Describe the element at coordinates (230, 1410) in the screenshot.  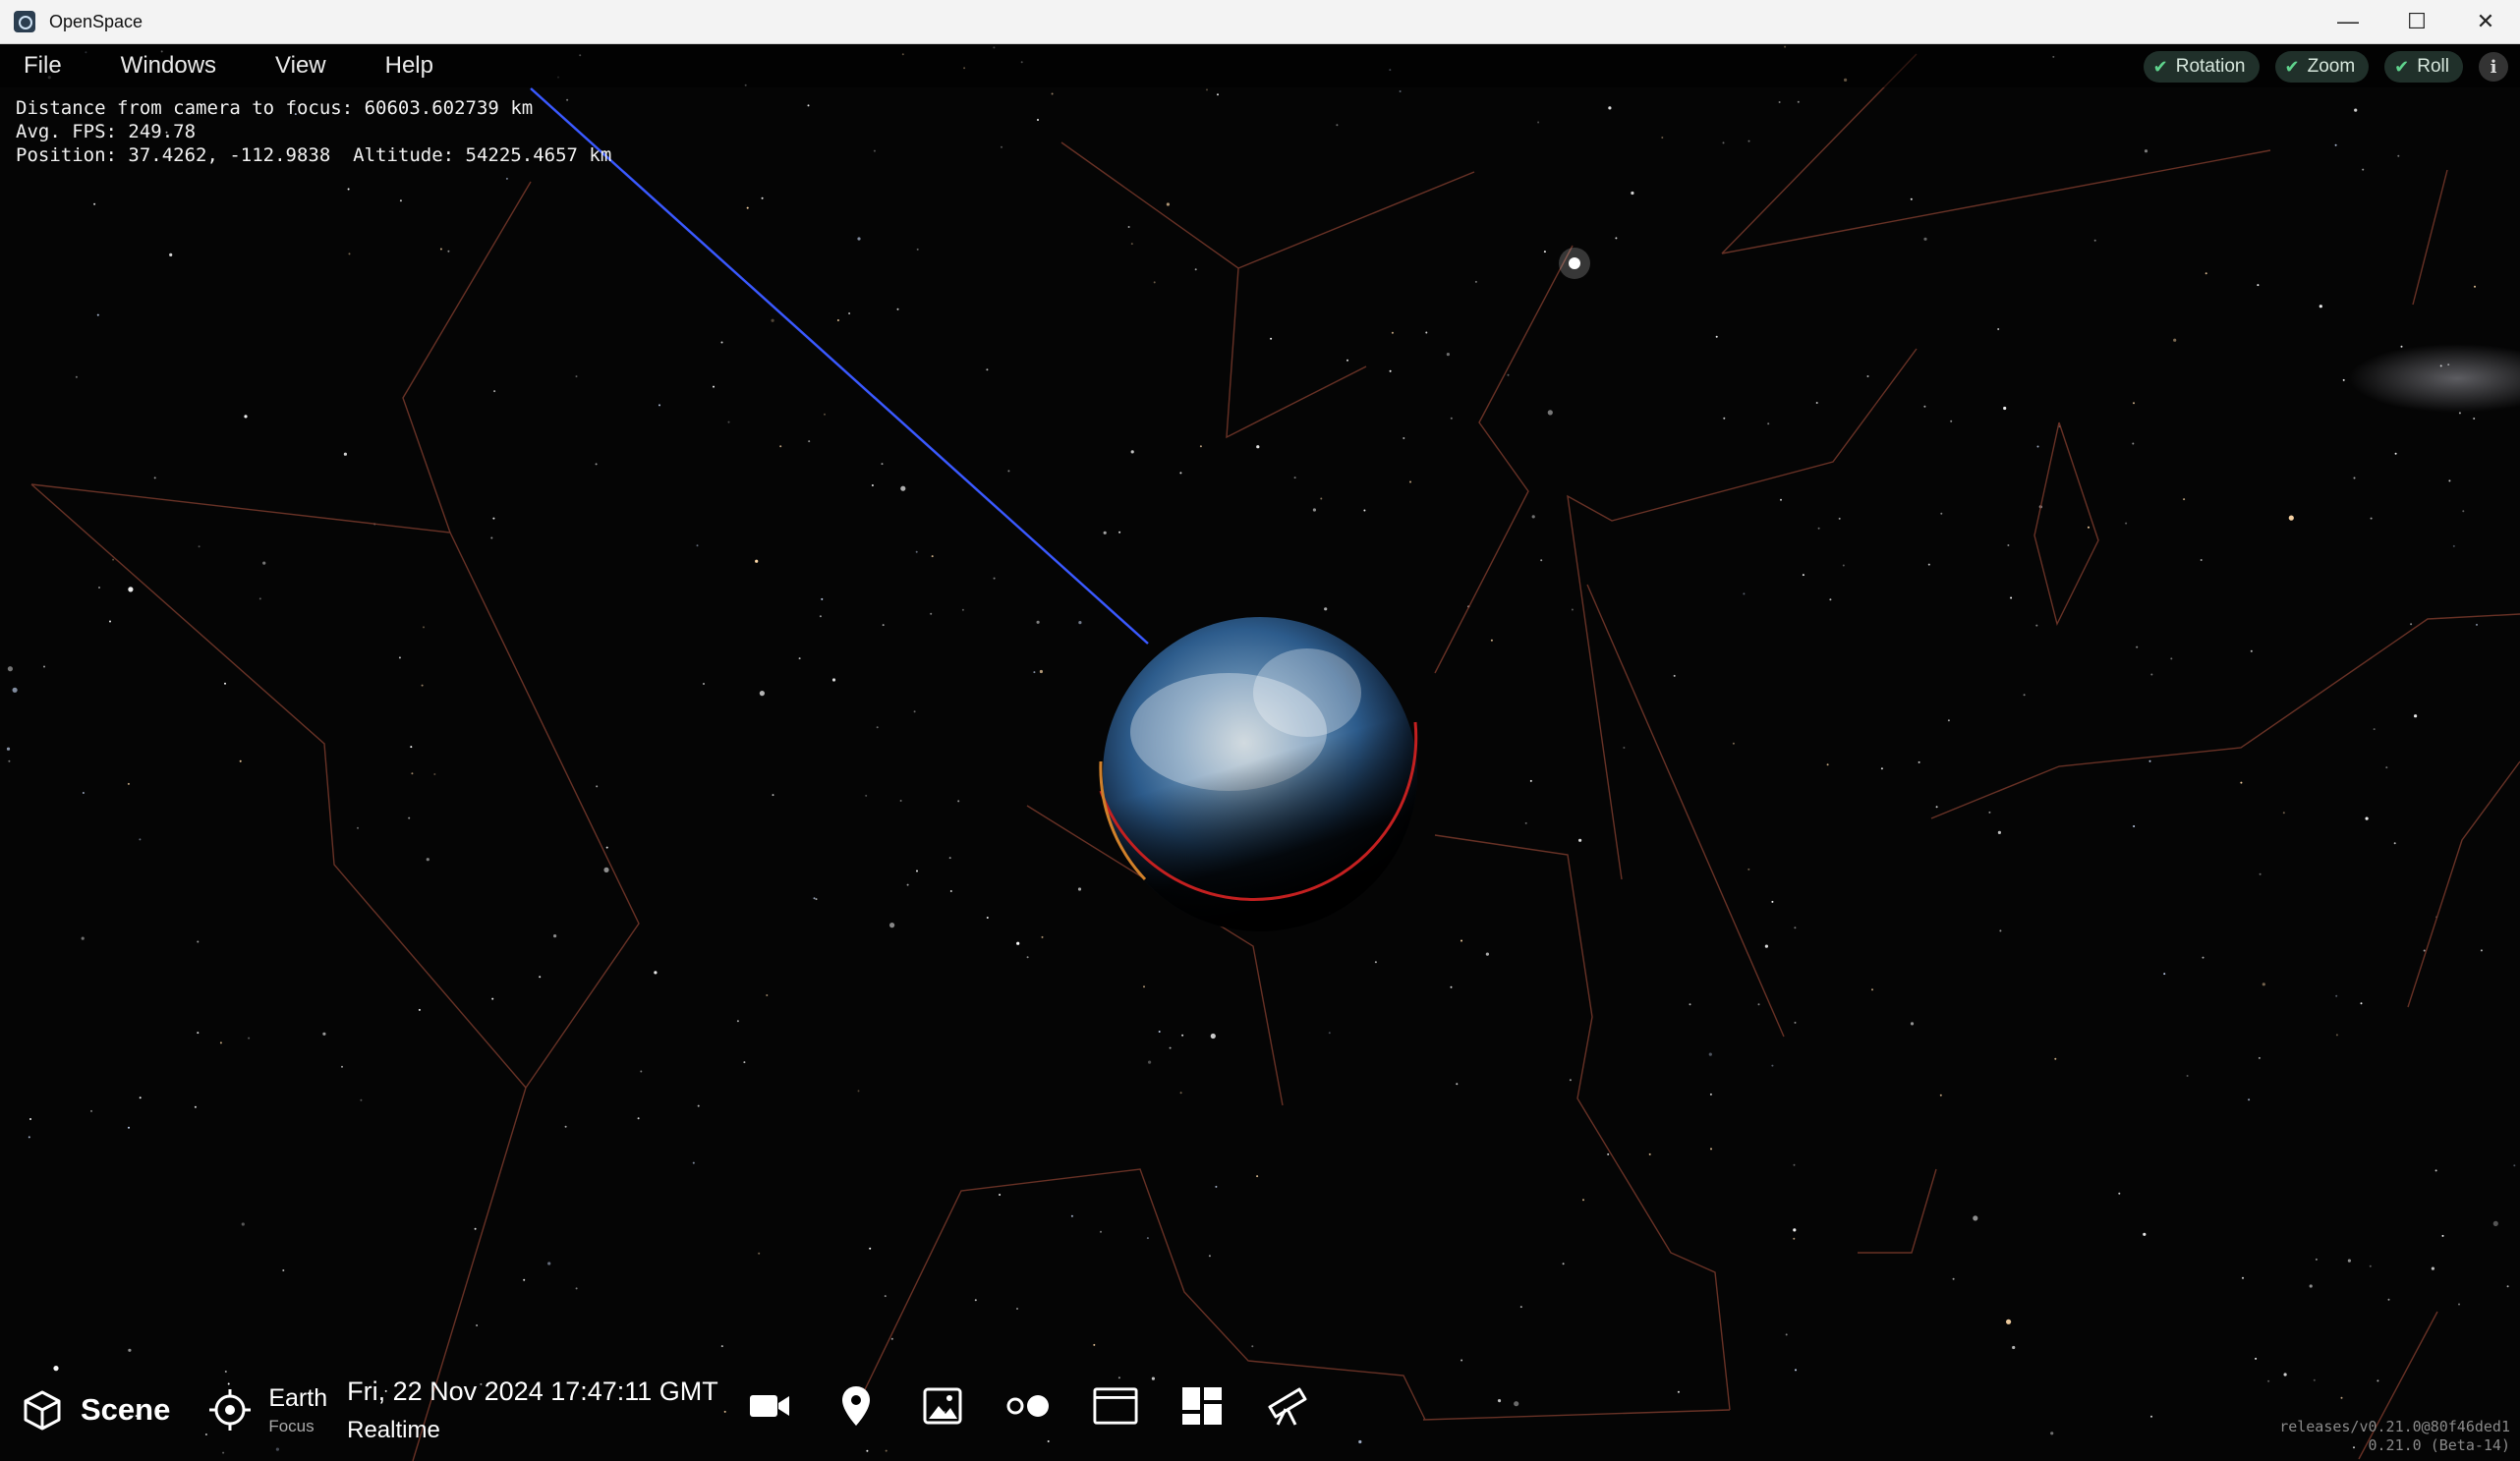
I see `crosshair-icon` at that location.